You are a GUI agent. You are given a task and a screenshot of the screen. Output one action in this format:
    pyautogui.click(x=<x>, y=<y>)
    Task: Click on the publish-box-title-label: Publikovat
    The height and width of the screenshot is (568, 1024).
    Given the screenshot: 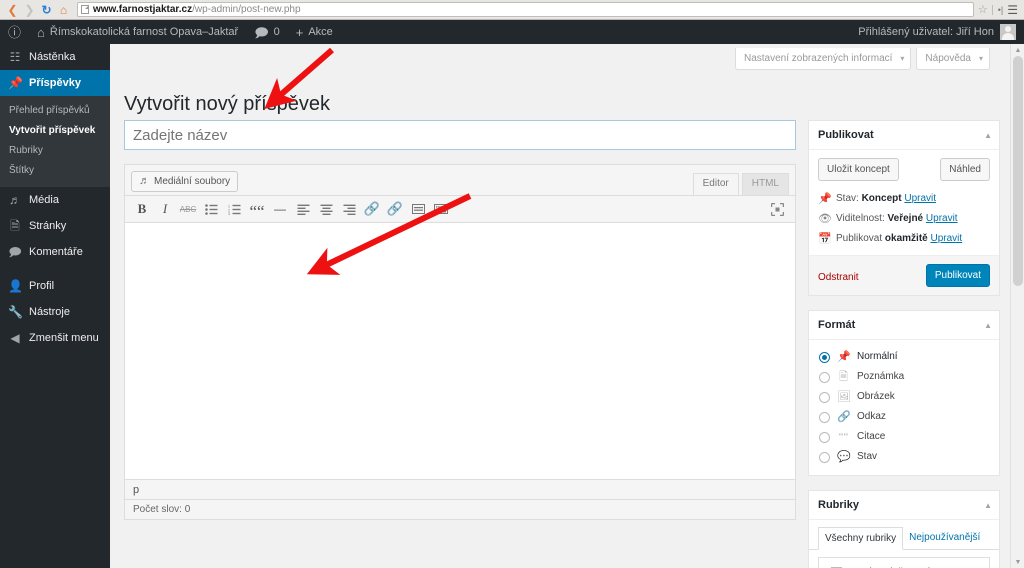 What is the action you would take?
    pyautogui.click(x=846, y=135)
    